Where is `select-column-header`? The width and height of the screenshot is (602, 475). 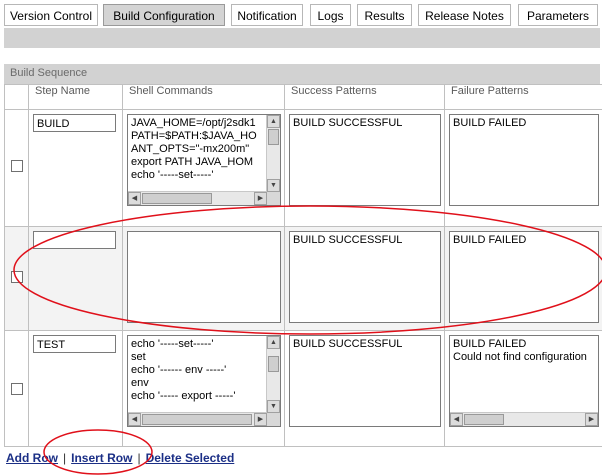 select-column-header is located at coordinates (16, 97).